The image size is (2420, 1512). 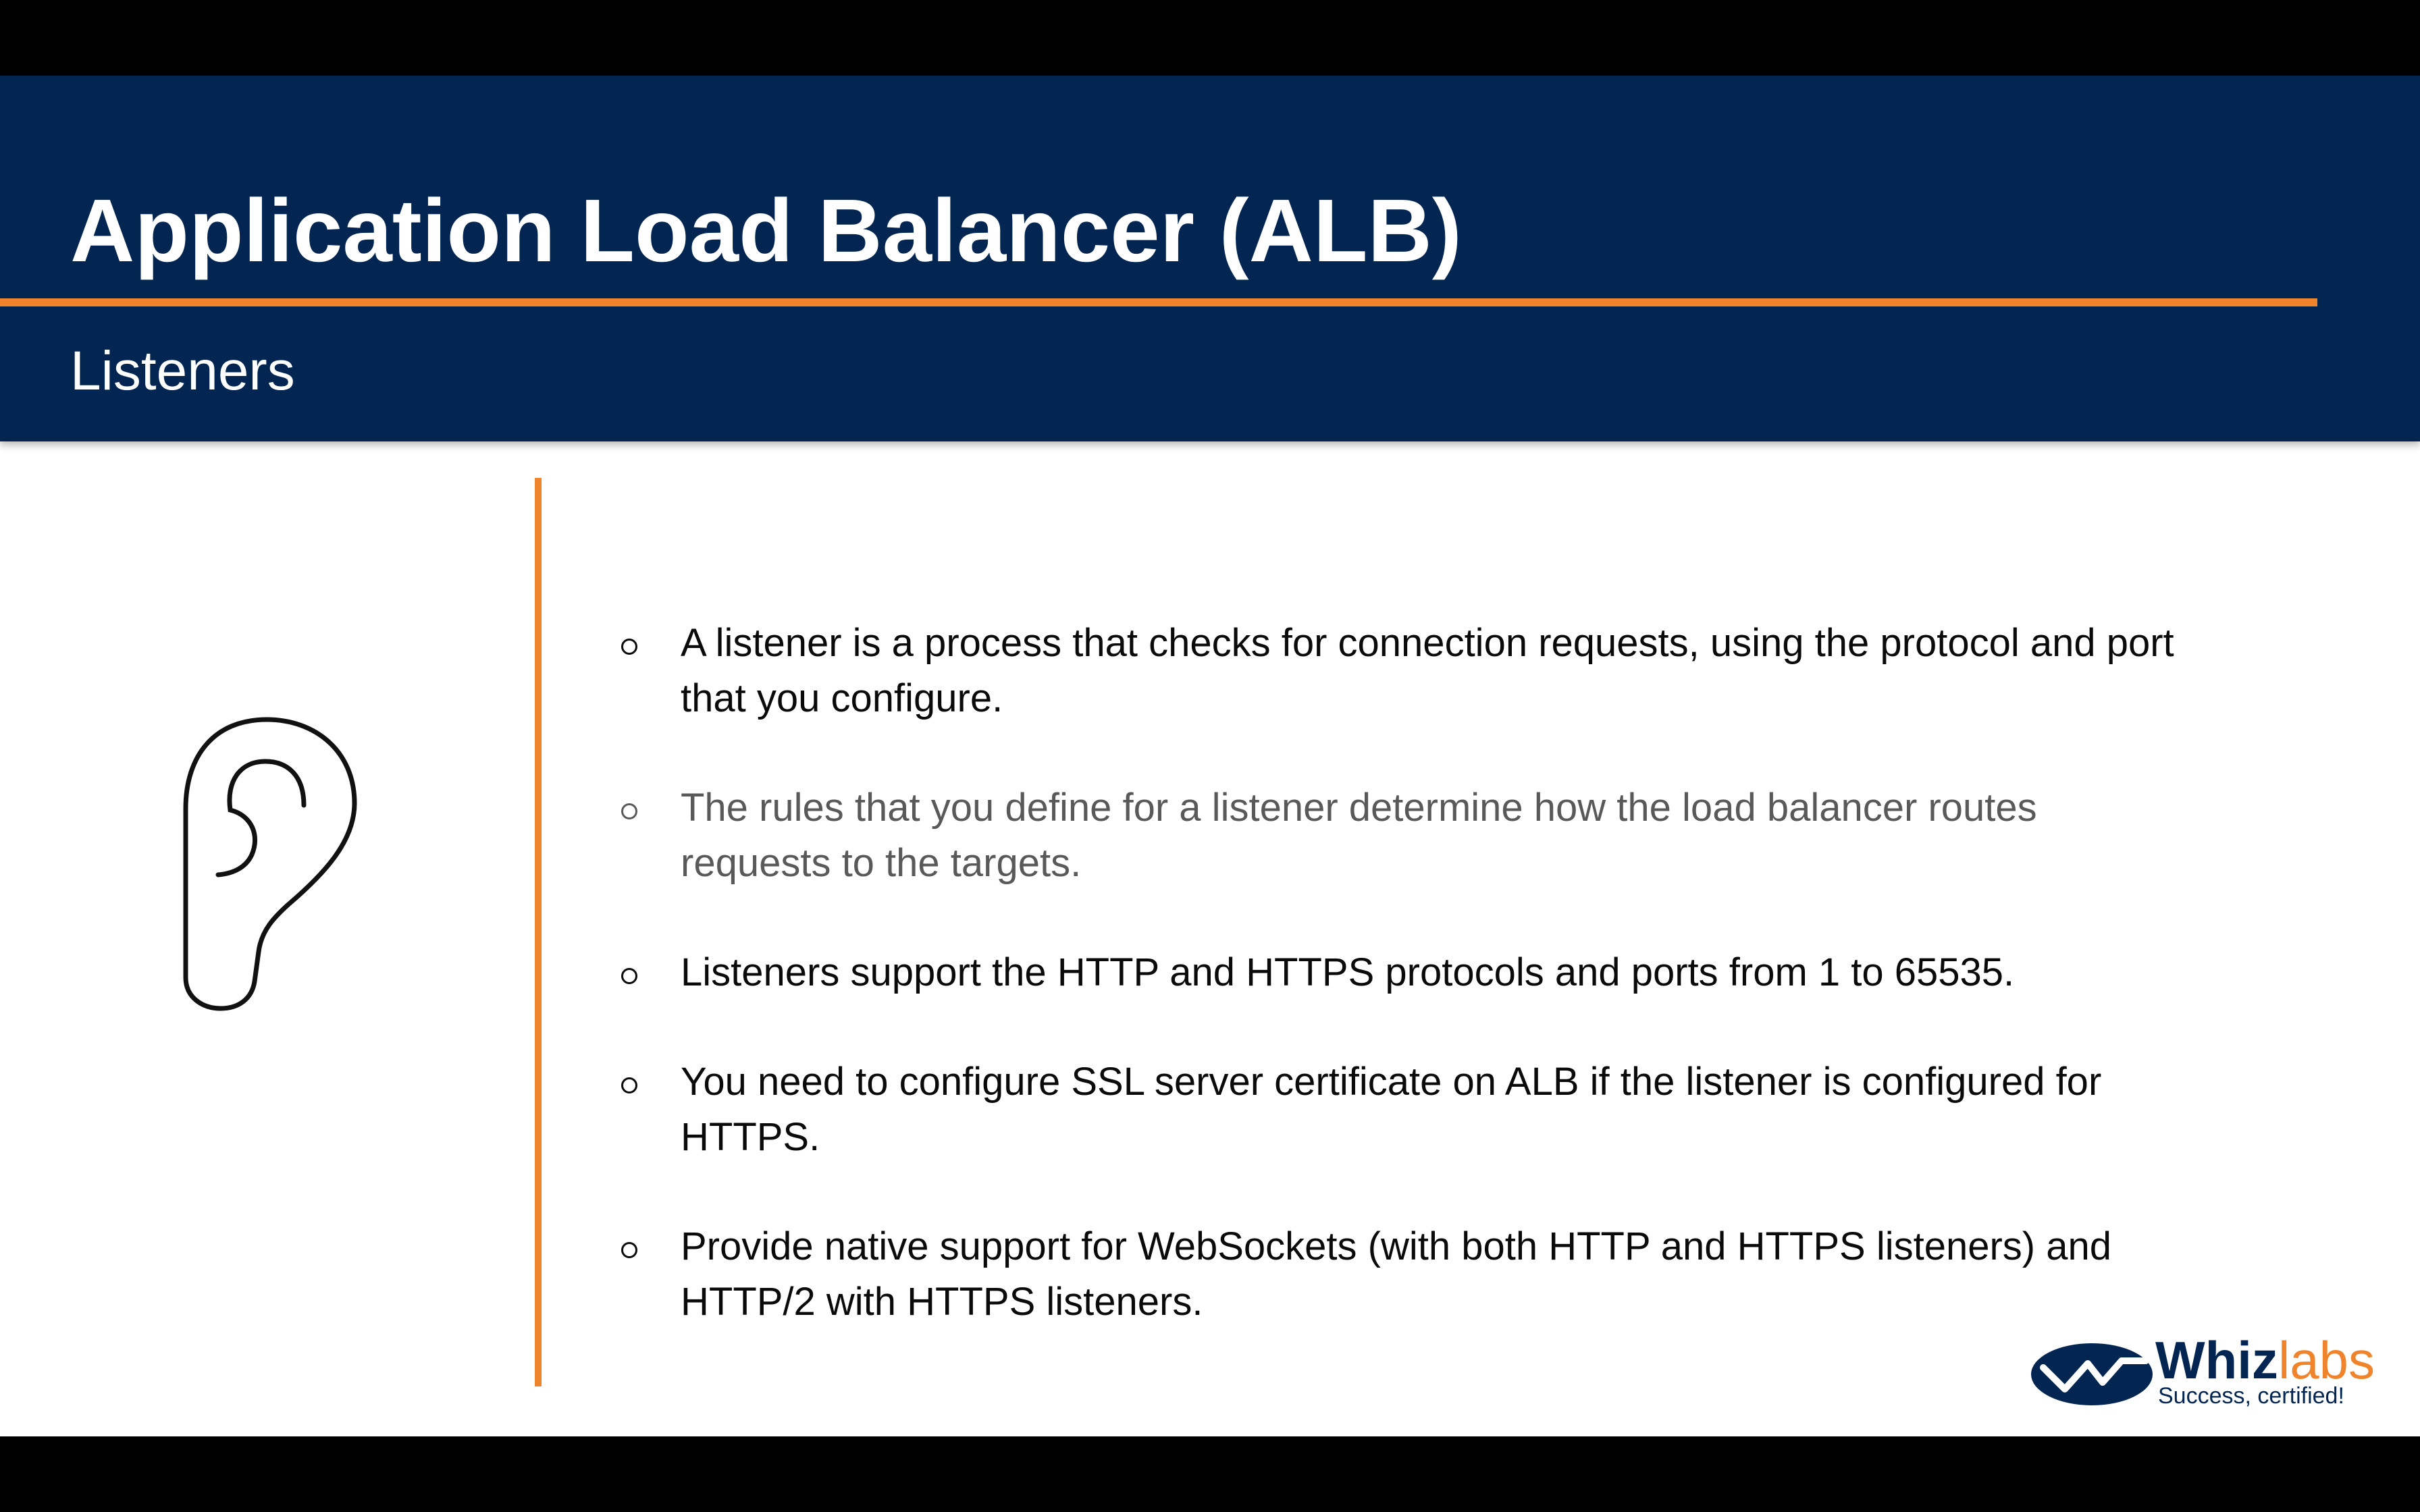 I want to click on logo-wordmark: Whizlabs, so click(x=2265, y=1360).